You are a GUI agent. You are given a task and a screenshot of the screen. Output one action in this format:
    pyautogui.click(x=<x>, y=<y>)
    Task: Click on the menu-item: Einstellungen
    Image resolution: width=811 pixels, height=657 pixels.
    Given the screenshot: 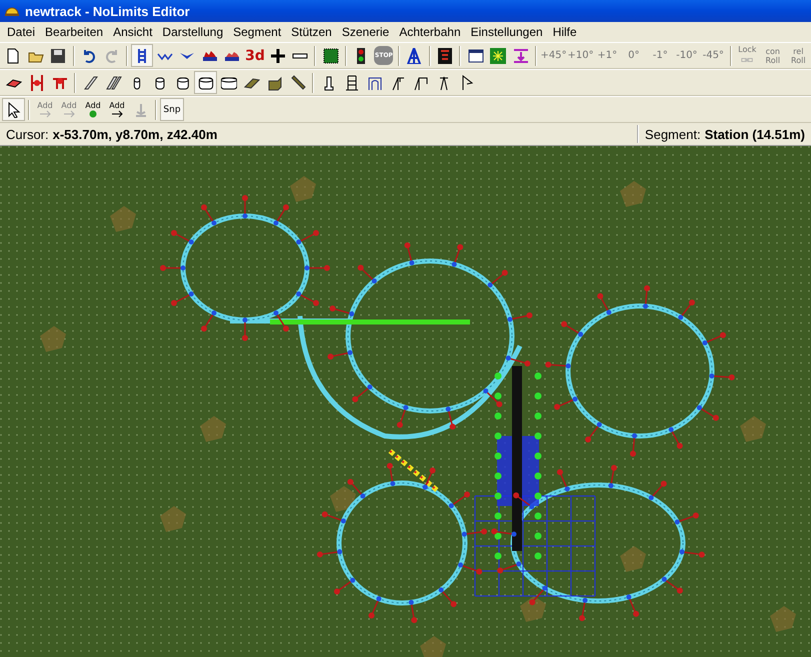 What is the action you would take?
    pyautogui.click(x=507, y=32)
    